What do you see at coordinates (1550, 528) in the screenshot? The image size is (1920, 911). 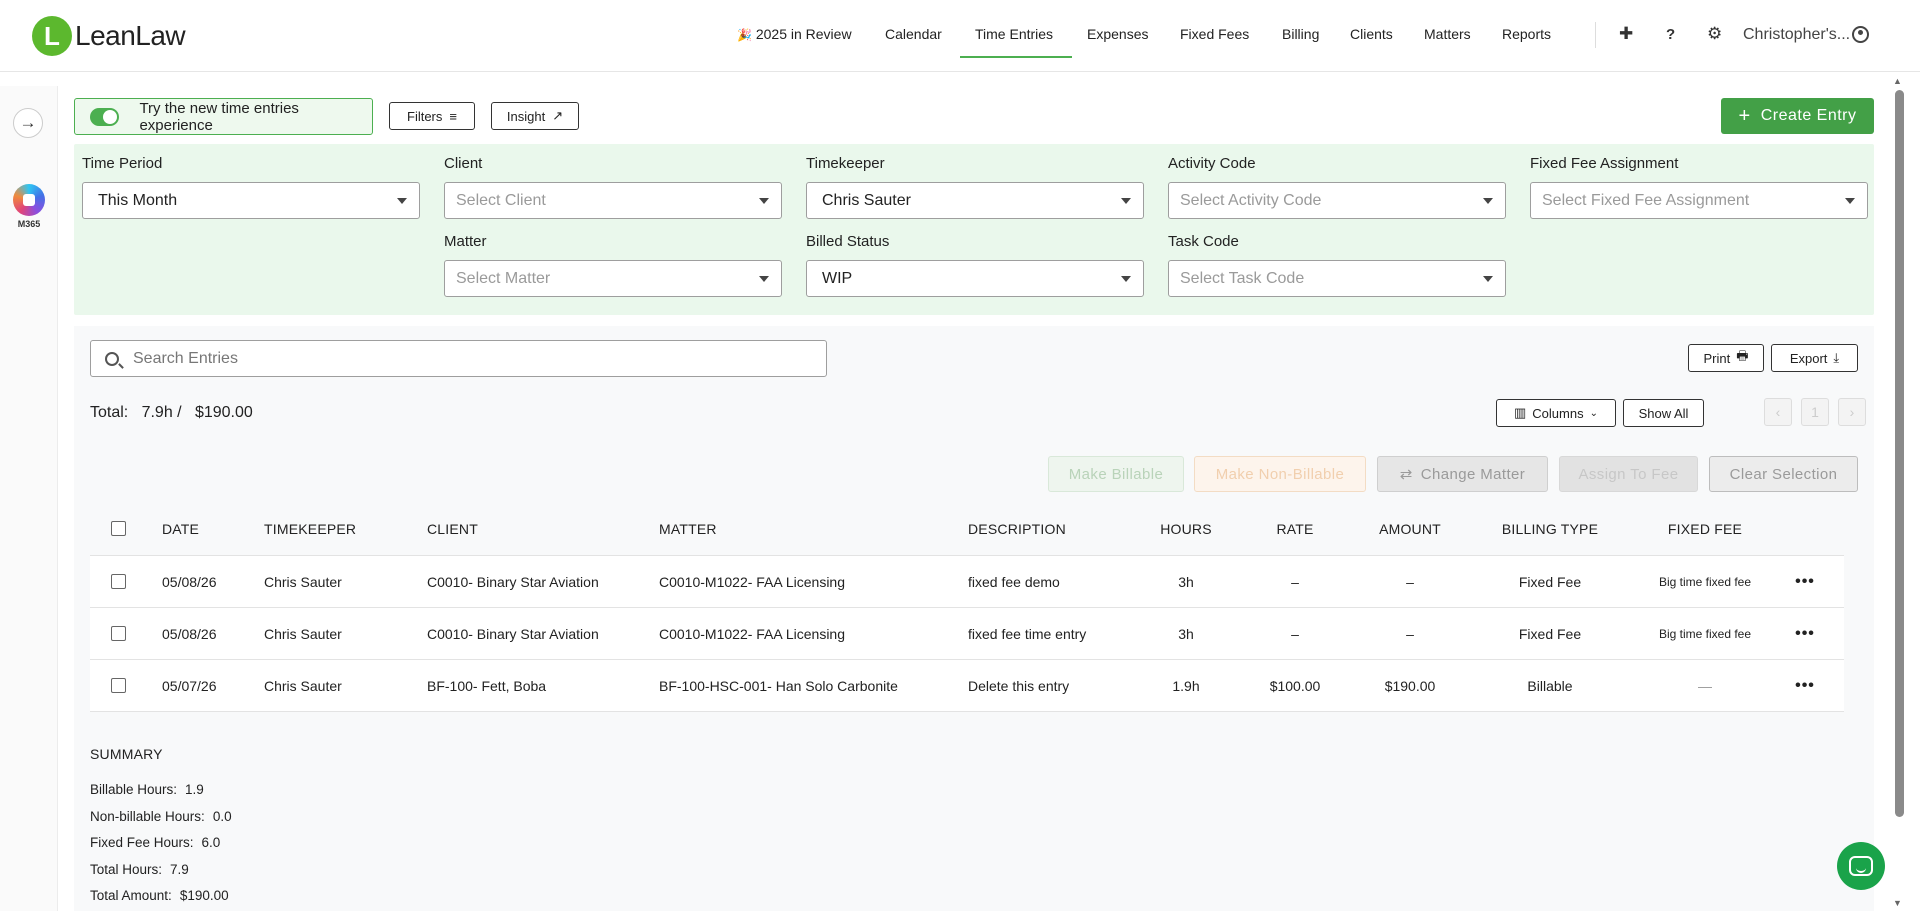 I see `col-billing-type: BILLING TYPE` at bounding box center [1550, 528].